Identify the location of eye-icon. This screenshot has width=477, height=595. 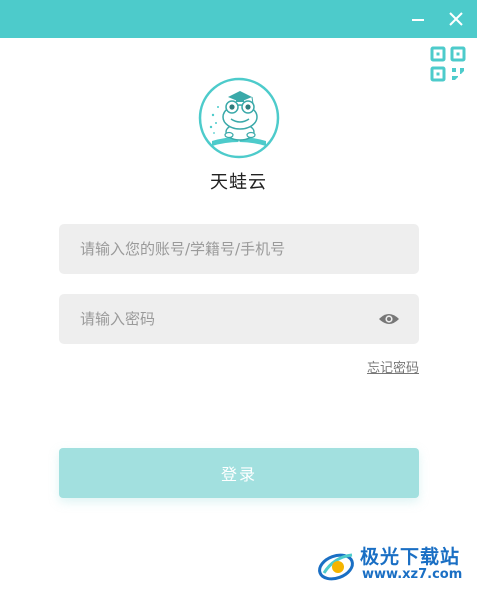
(389, 319).